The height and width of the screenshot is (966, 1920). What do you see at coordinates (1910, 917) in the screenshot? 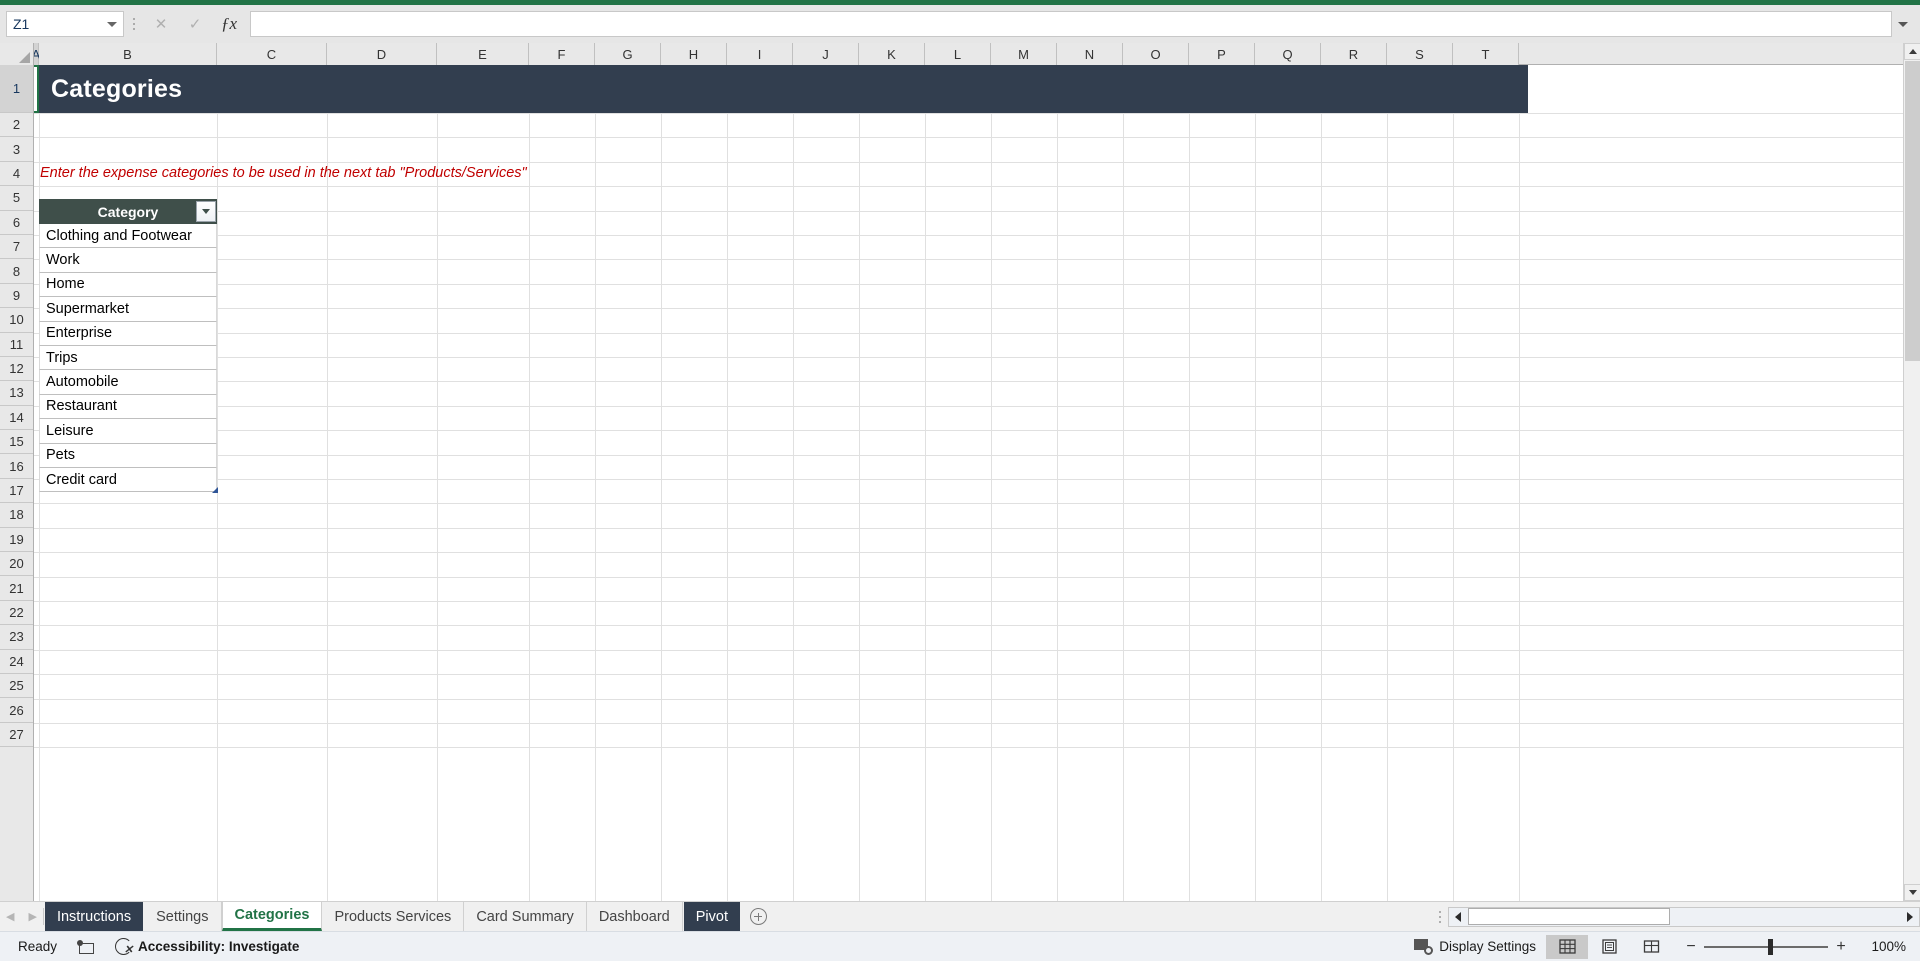
I see `scroll-right-button` at bounding box center [1910, 917].